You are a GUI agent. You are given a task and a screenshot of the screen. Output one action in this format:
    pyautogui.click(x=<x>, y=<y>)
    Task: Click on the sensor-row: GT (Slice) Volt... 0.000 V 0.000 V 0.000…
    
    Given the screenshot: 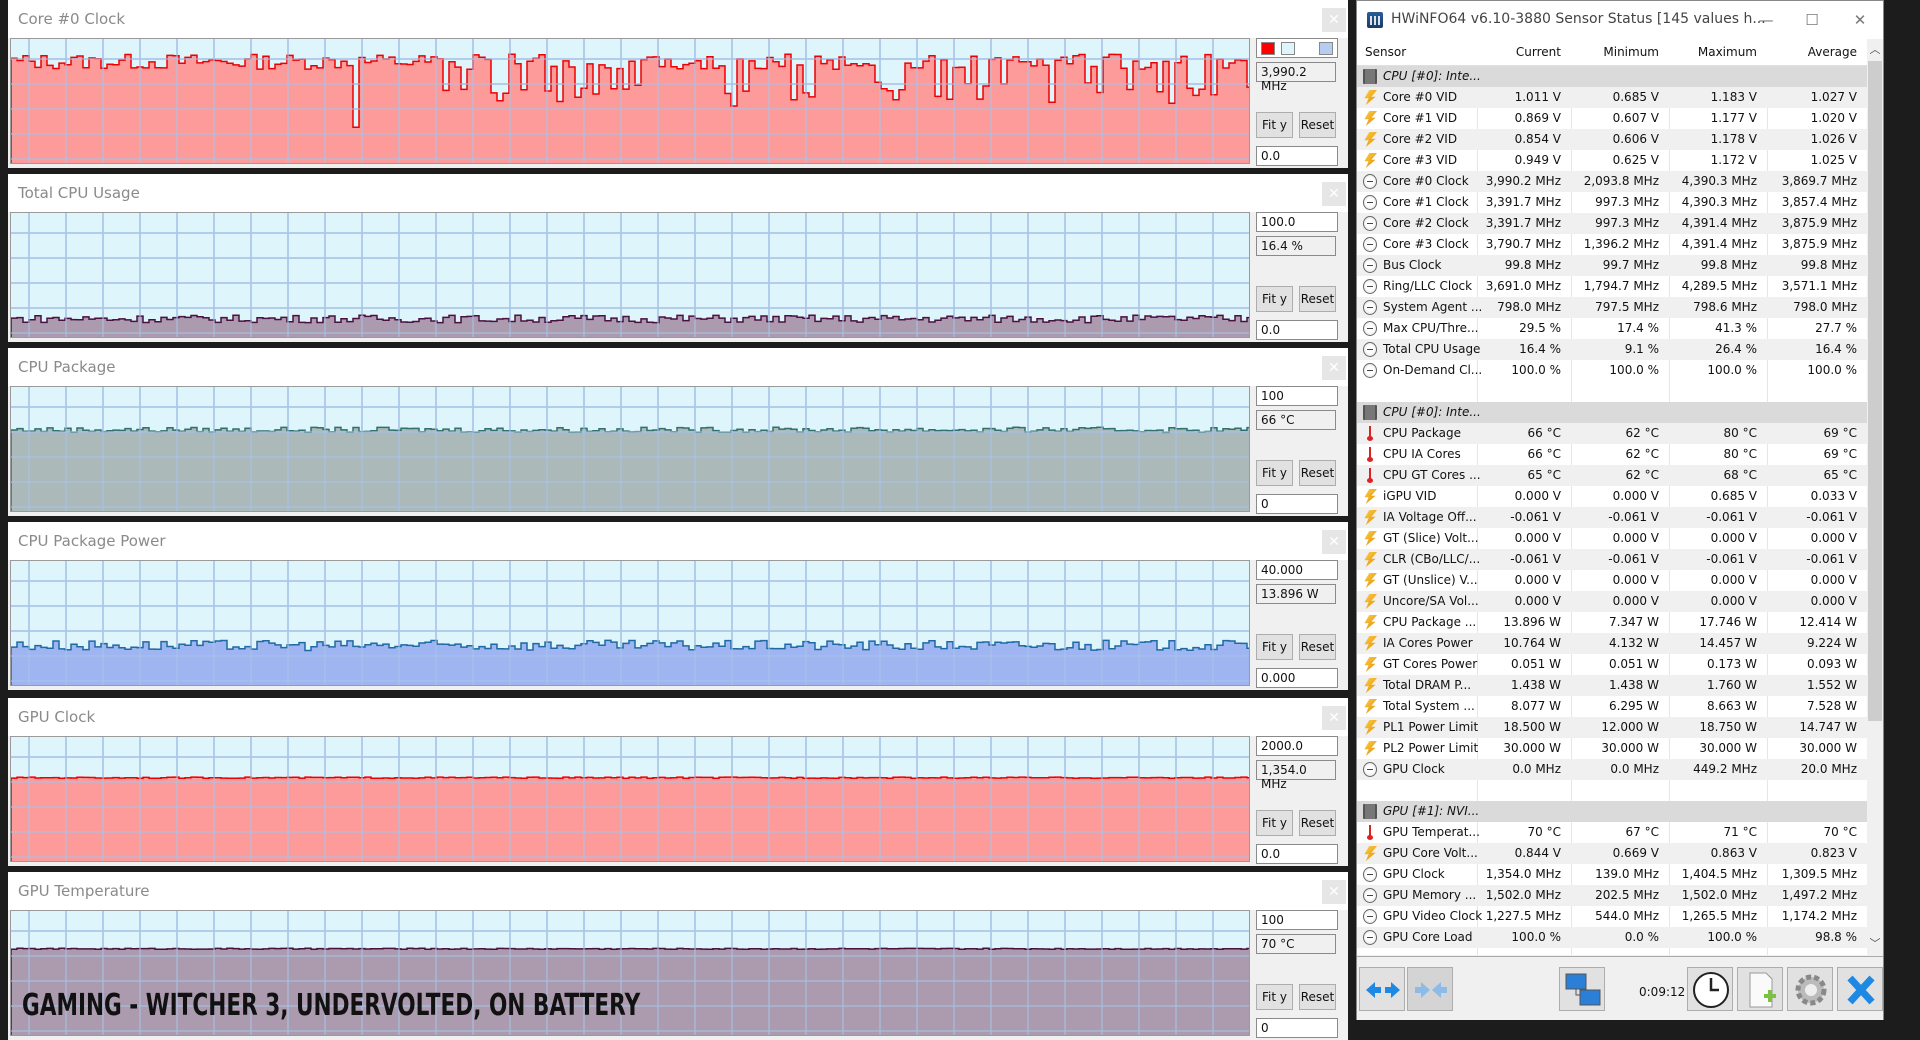 What is the action you would take?
    pyautogui.click(x=1612, y=538)
    